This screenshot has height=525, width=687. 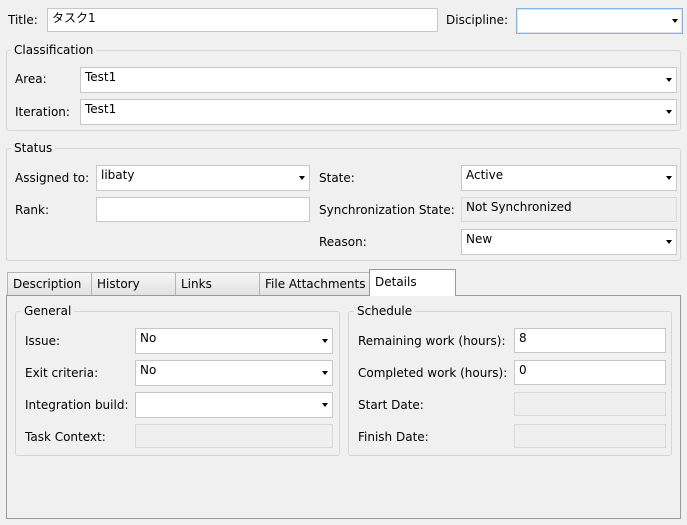 What do you see at coordinates (74, 18) in the screenshot?
I see `title-input-value: タスク1` at bounding box center [74, 18].